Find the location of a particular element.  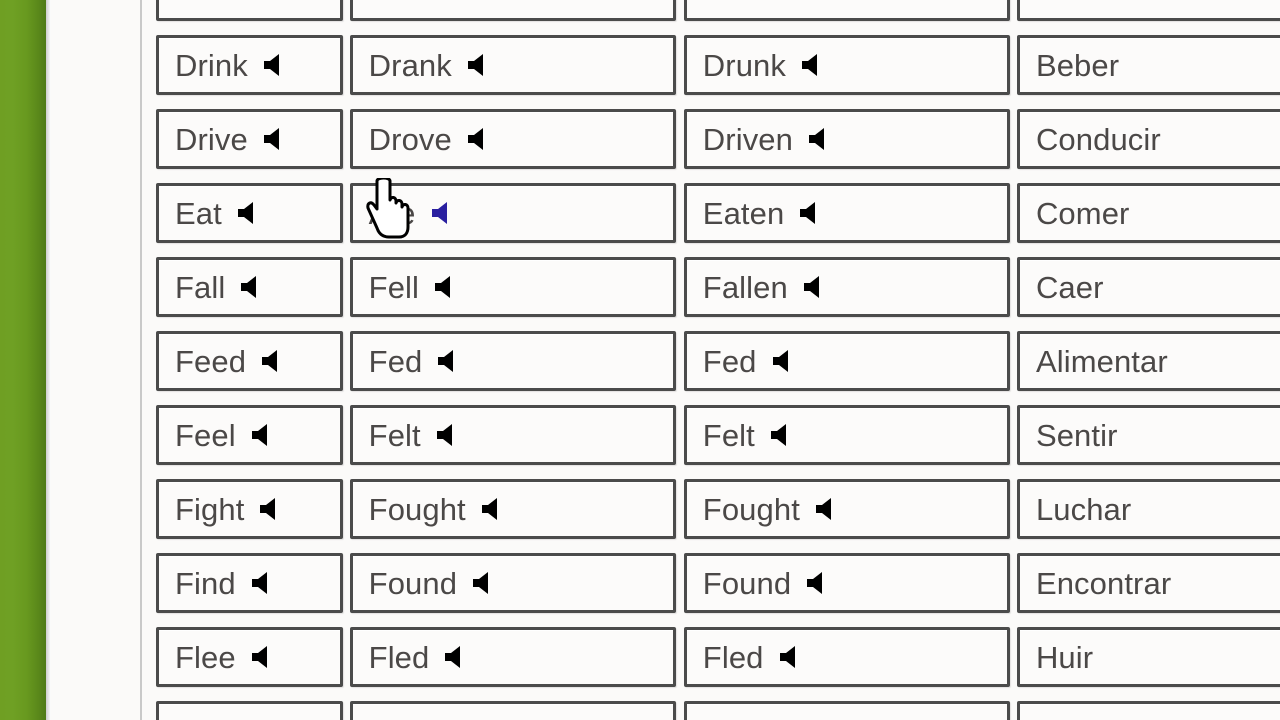

verb-cell-past-participle: Fought is located at coordinates (846, 509).